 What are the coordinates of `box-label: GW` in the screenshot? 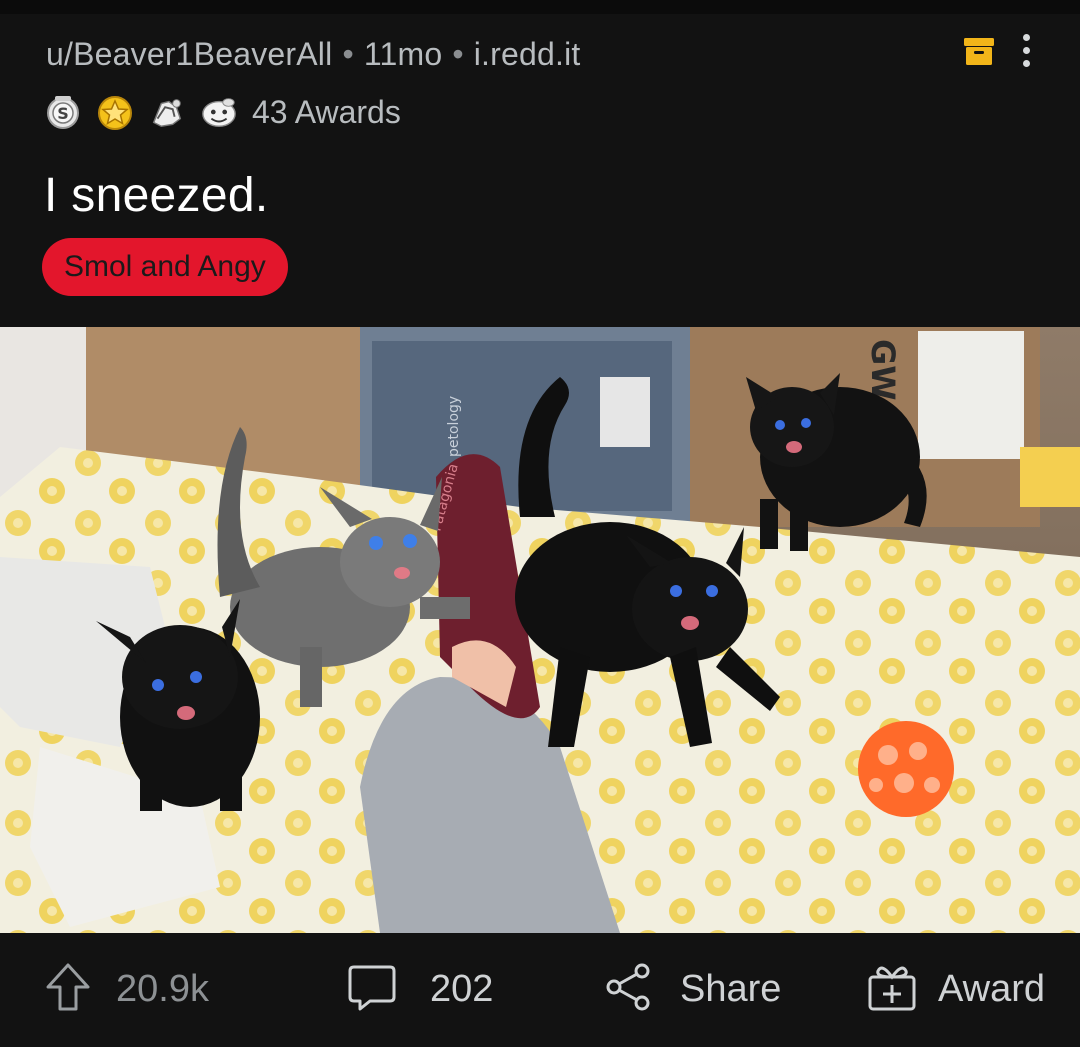 It's located at (883, 370).